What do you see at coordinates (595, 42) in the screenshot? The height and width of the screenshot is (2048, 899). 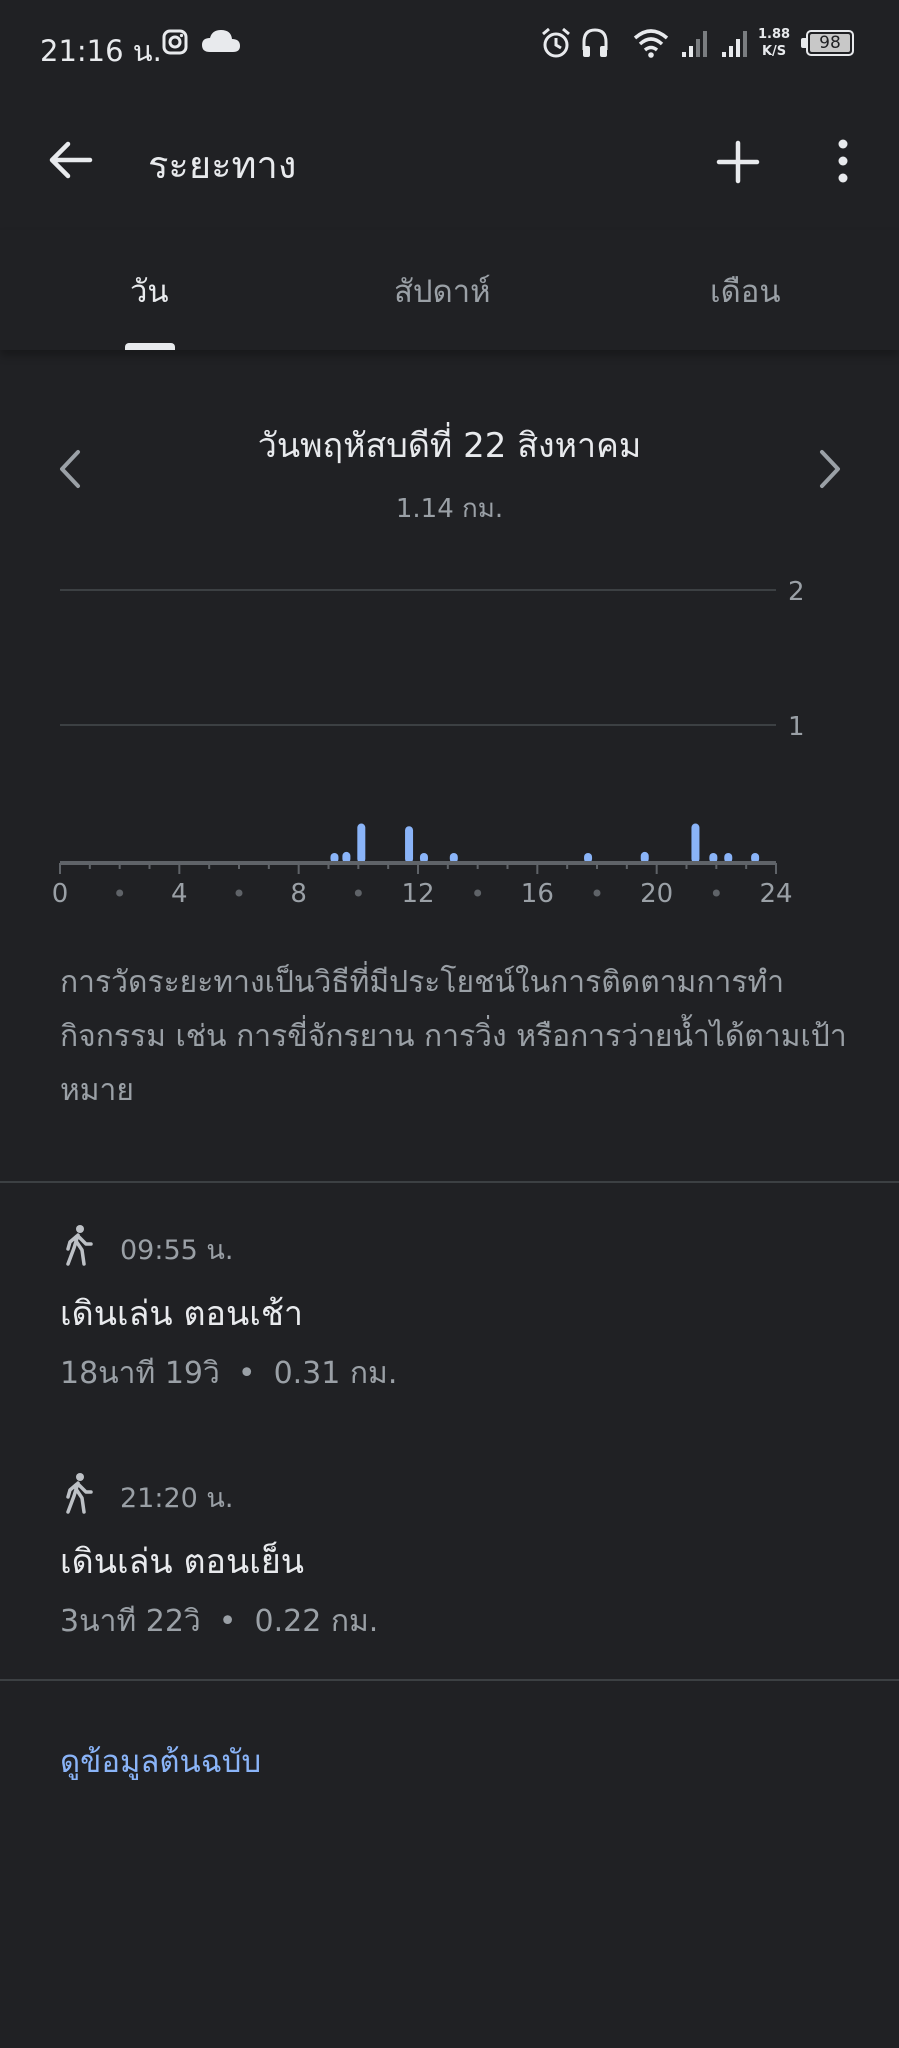 I see `headset-icon` at bounding box center [595, 42].